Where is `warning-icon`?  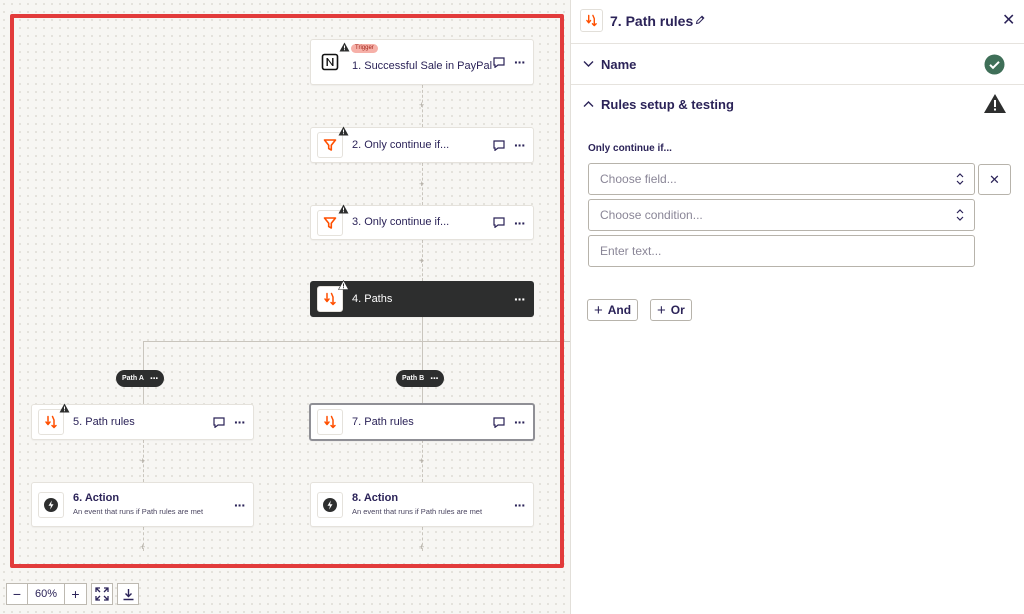 warning-icon is located at coordinates (995, 103).